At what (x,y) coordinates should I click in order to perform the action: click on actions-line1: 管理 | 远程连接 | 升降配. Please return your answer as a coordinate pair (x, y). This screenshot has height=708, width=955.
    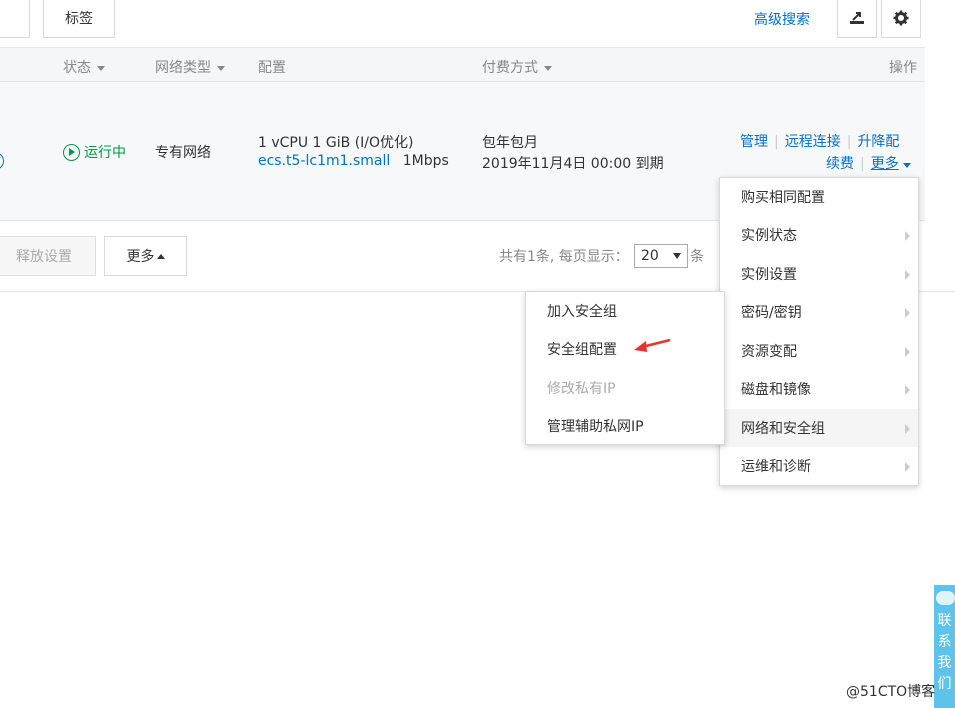
    Looking at the image, I should click on (820, 142).